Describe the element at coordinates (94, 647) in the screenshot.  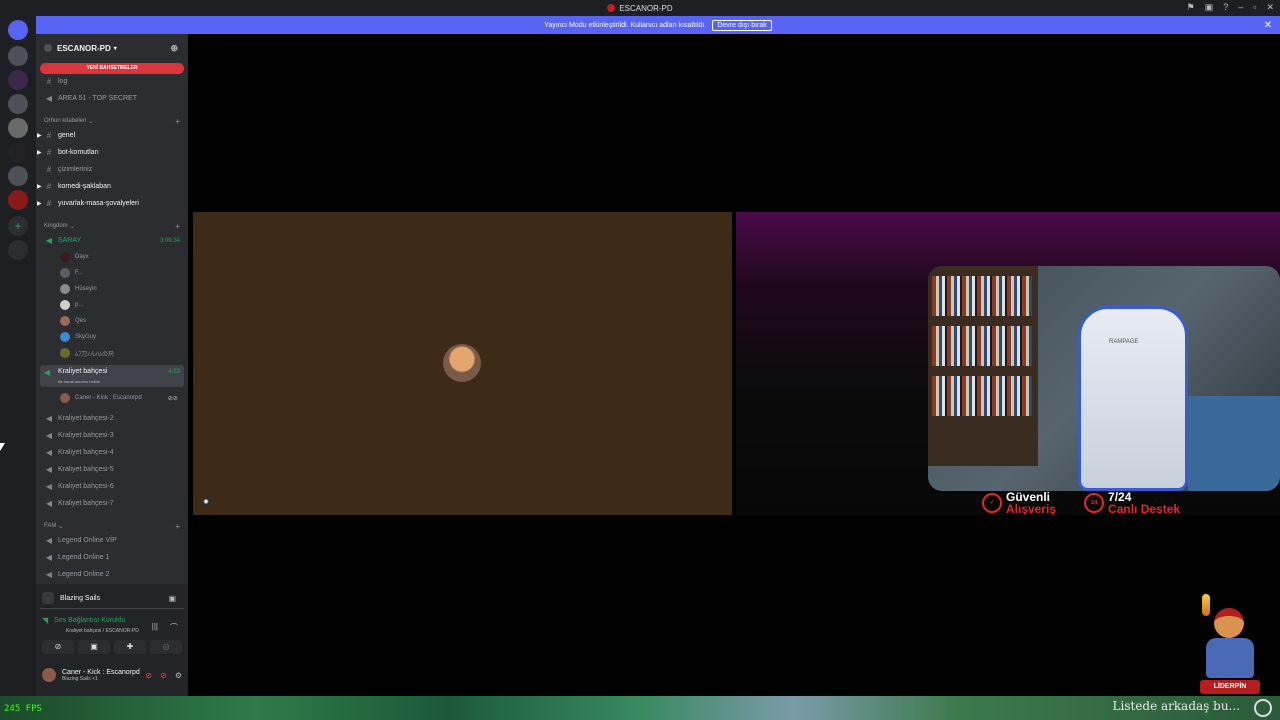
I see `screen-share-button: ▣` at that location.